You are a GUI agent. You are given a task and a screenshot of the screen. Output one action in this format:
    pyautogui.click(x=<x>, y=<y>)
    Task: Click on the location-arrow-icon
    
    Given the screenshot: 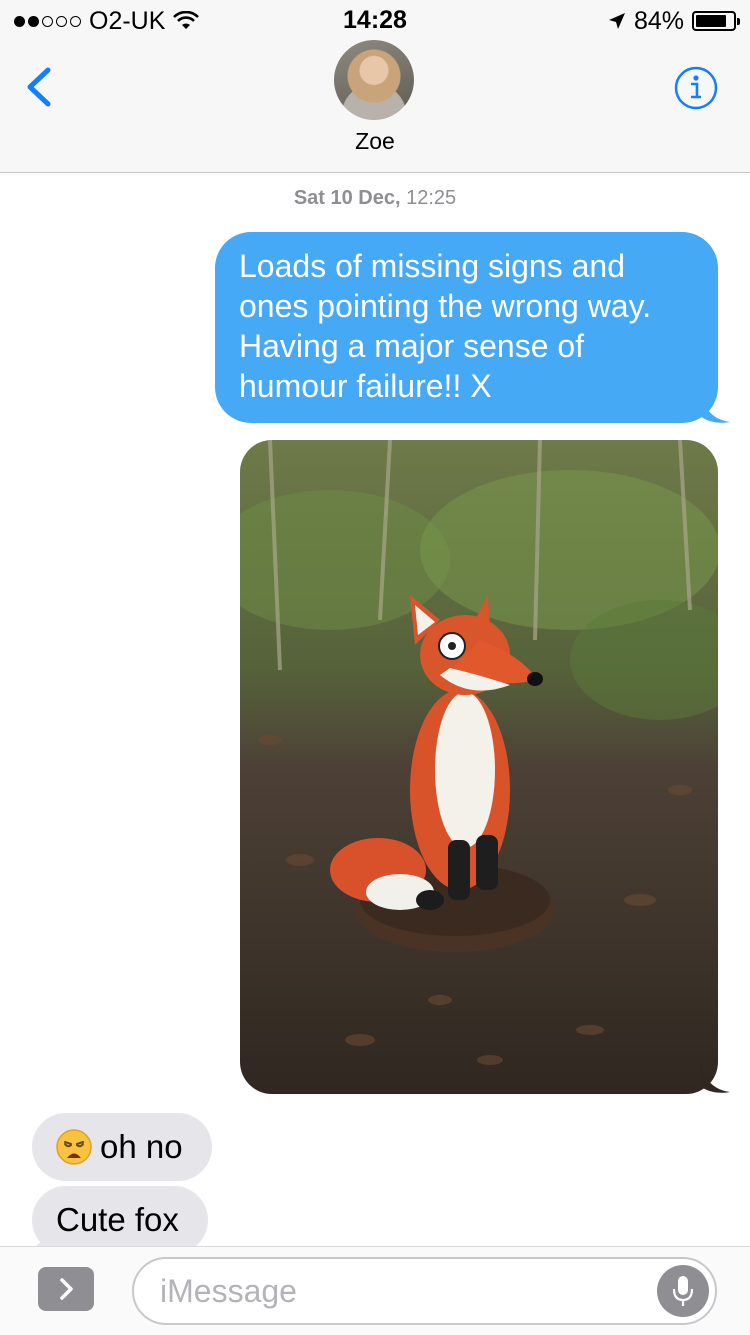 What is the action you would take?
    pyautogui.click(x=616, y=21)
    